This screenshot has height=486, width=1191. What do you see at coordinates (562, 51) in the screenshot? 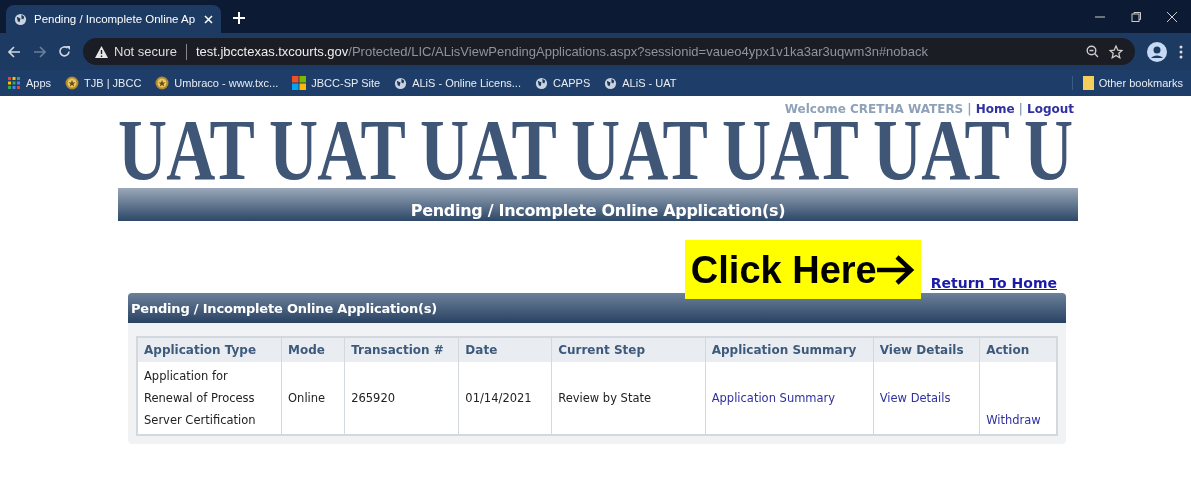
I see `url-text: test.jbcctexas.txcourts.gov/Protected/LIC/ALisViewPendingApplications.aspx?sessionid=vaueo4ypx1v1ka3ar3uqwm3n#noback` at bounding box center [562, 51].